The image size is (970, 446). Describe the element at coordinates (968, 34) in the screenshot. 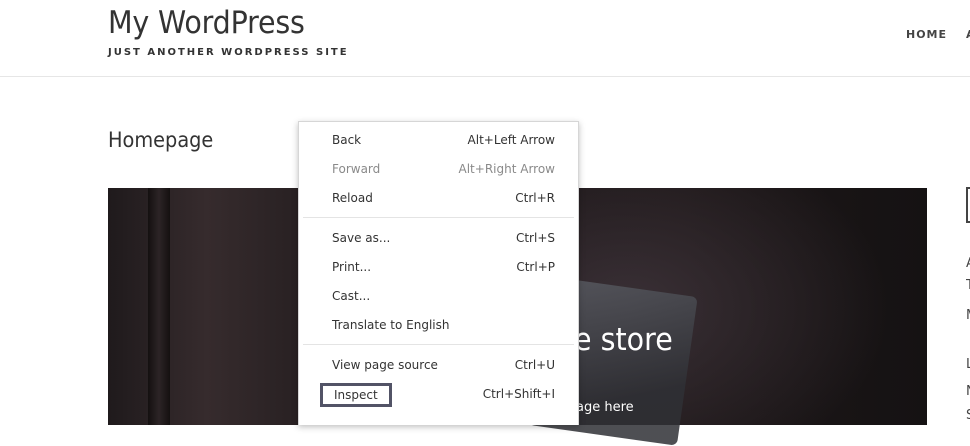

I see `nav-item-next: A` at that location.